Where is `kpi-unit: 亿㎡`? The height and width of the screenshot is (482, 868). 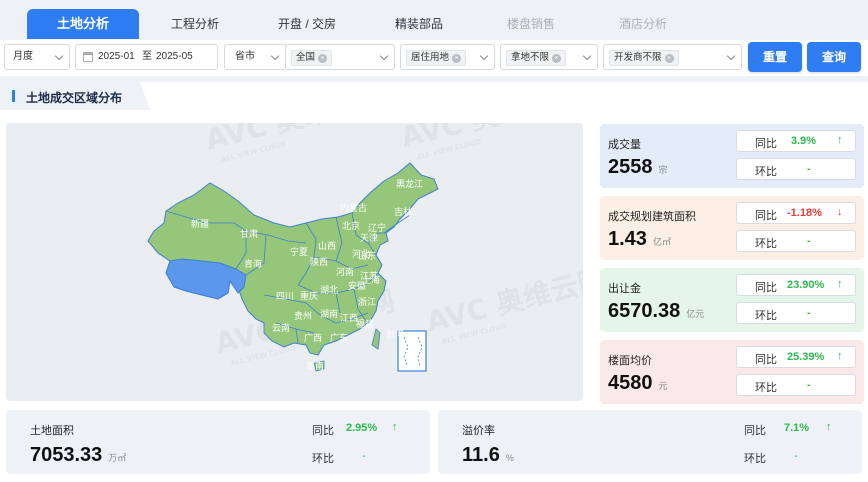 kpi-unit: 亿㎡ is located at coordinates (661, 242).